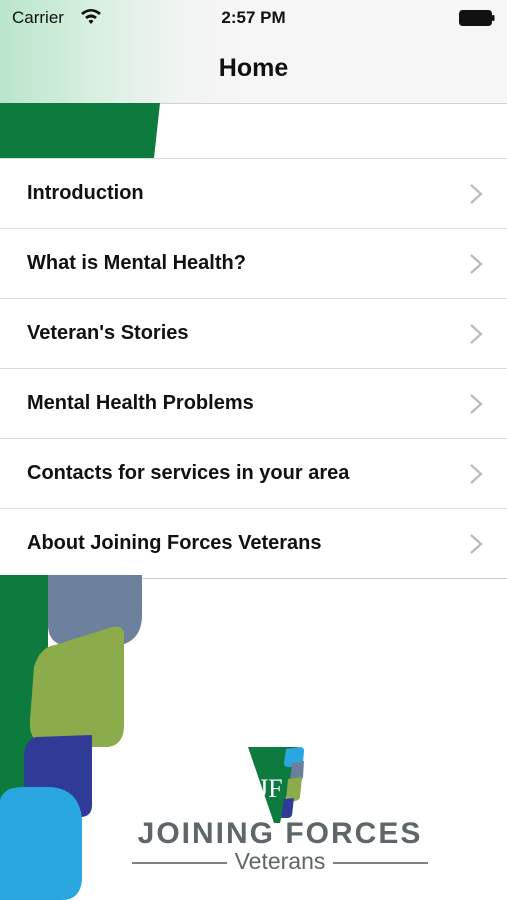  What do you see at coordinates (140, 403) in the screenshot?
I see `menu-item-label: Mental Health Problems` at bounding box center [140, 403].